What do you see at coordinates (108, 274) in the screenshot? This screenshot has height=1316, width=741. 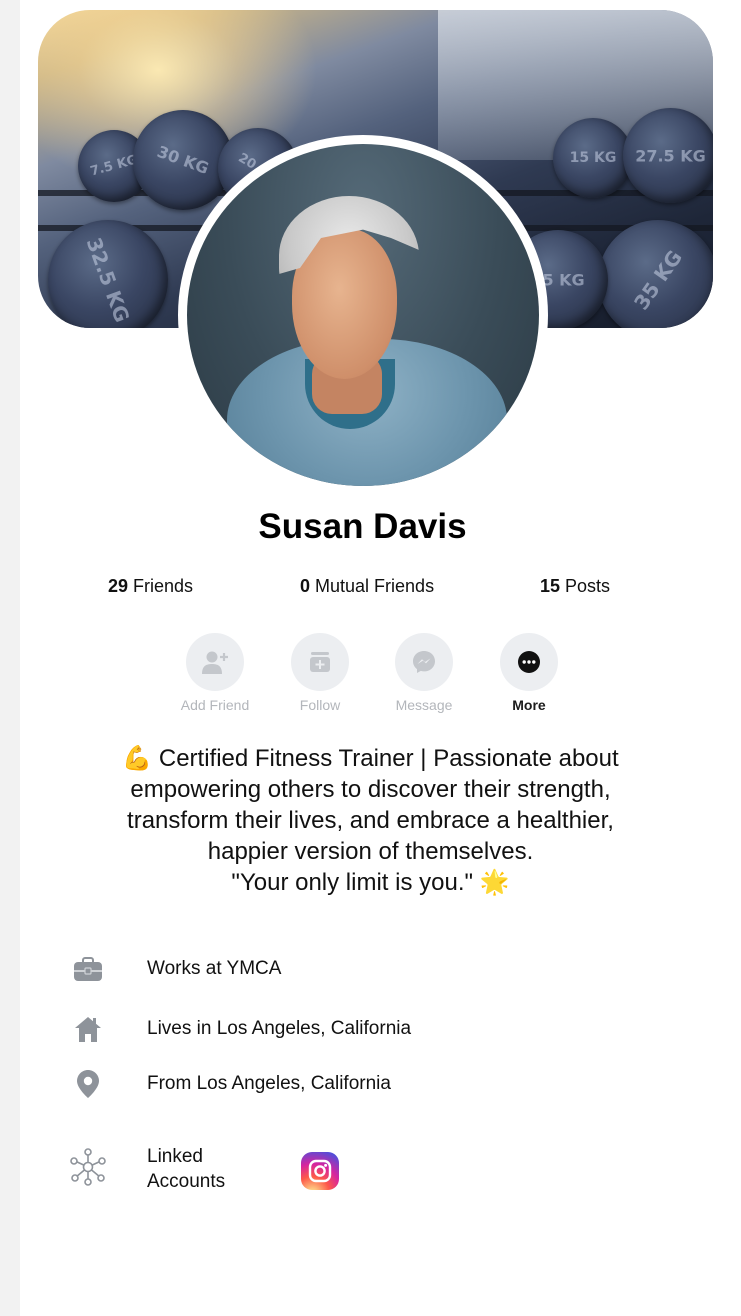 I see `weight-plate: 32.5 KG` at bounding box center [108, 274].